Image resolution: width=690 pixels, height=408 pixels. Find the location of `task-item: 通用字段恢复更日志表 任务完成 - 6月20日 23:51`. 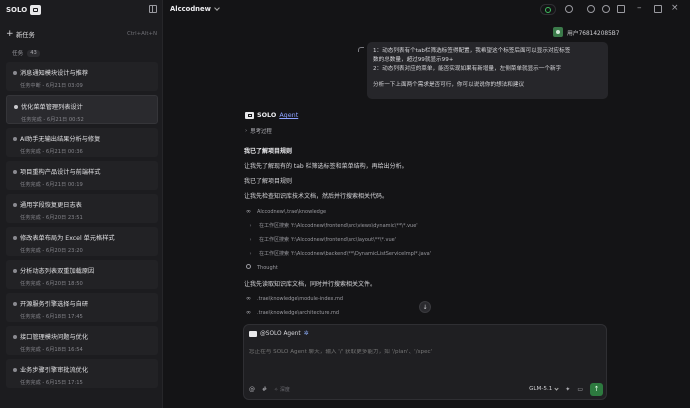

task-item: 通用字段恢复更日志表 任务完成 - 6月20日 23:51 is located at coordinates (82, 208).